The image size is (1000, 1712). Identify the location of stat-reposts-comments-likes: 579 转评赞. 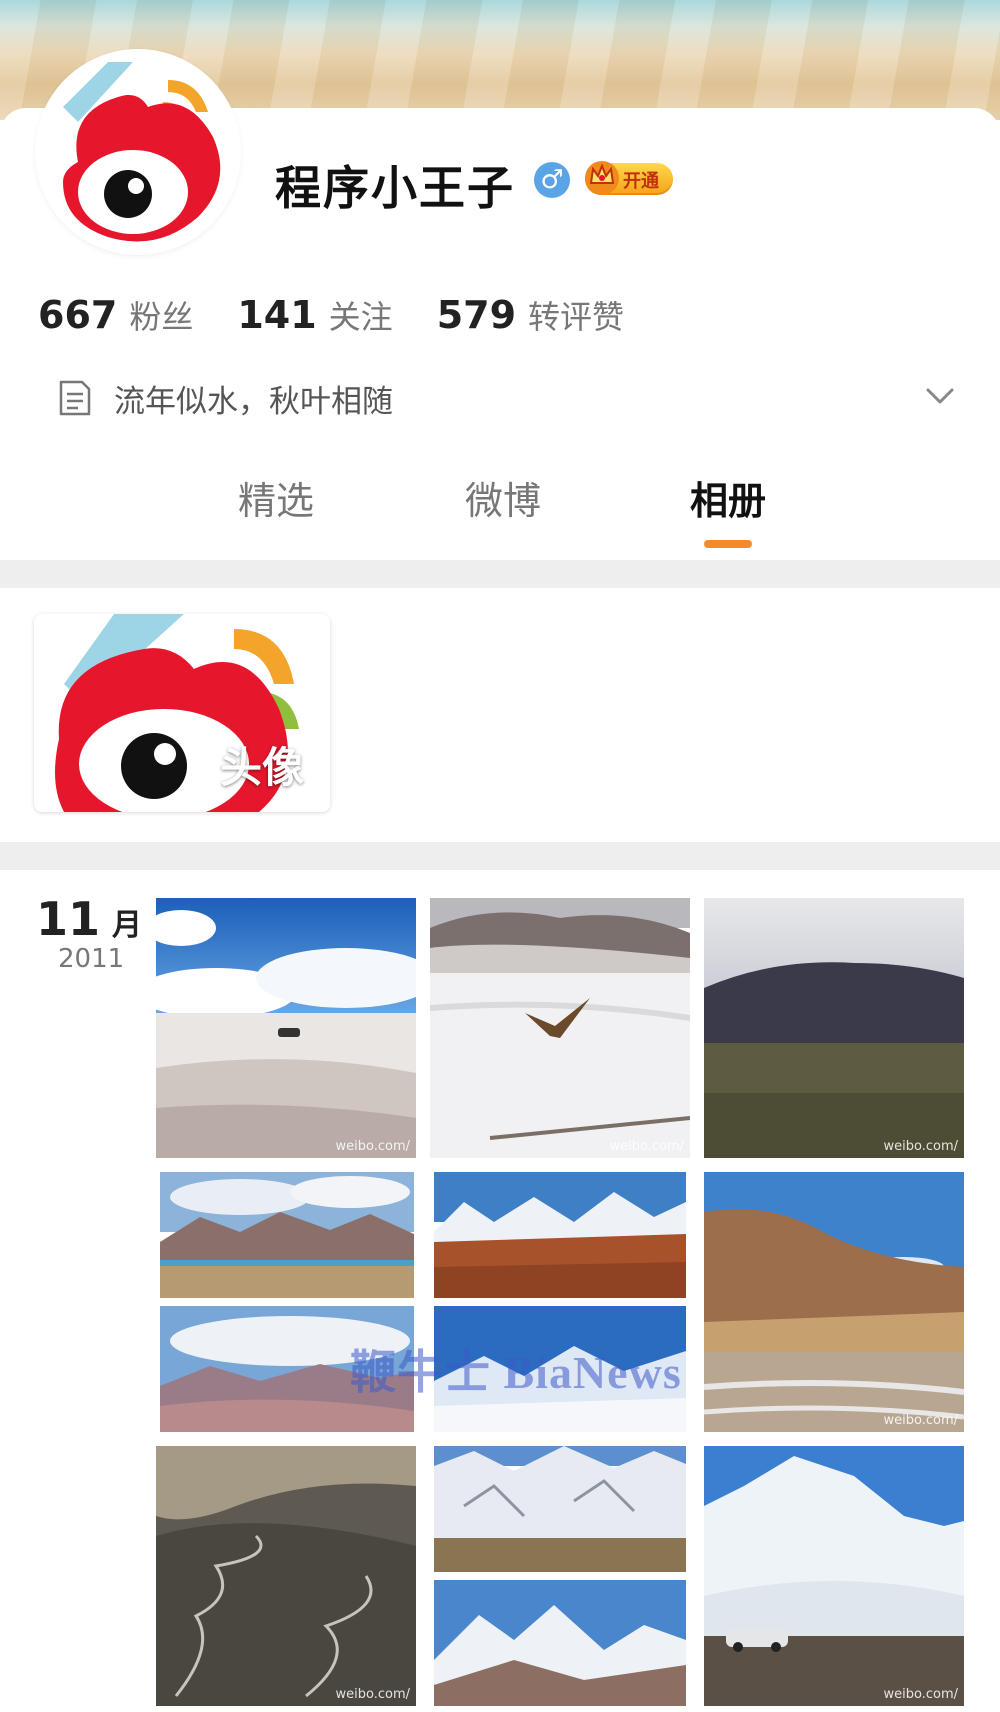
(530, 315).